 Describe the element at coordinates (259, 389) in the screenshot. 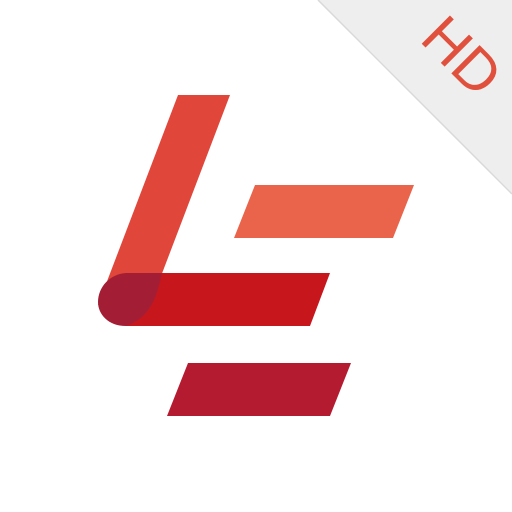

I see `logo-bottom-bar` at that location.